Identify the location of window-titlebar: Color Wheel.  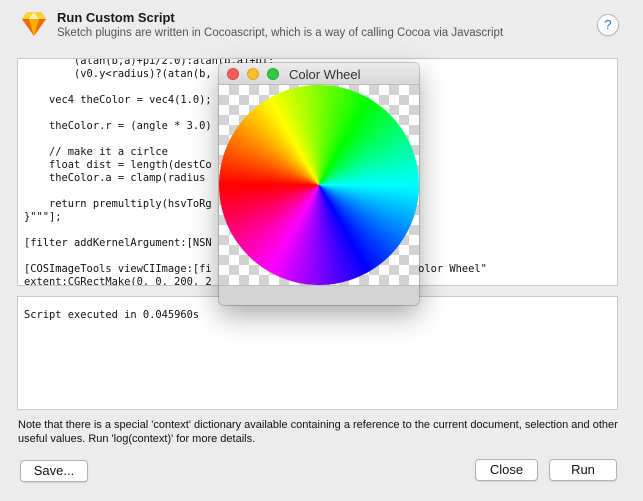
(319, 74).